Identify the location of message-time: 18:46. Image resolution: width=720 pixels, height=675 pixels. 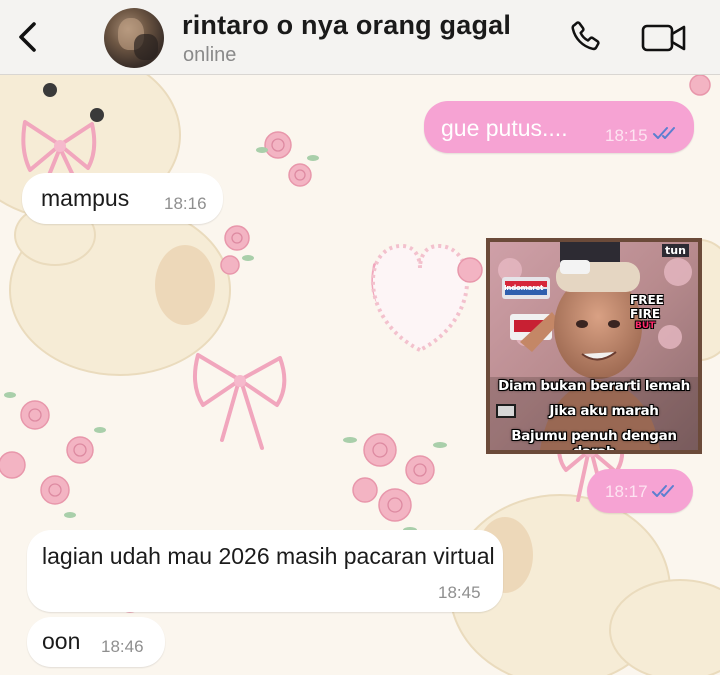
(122, 646).